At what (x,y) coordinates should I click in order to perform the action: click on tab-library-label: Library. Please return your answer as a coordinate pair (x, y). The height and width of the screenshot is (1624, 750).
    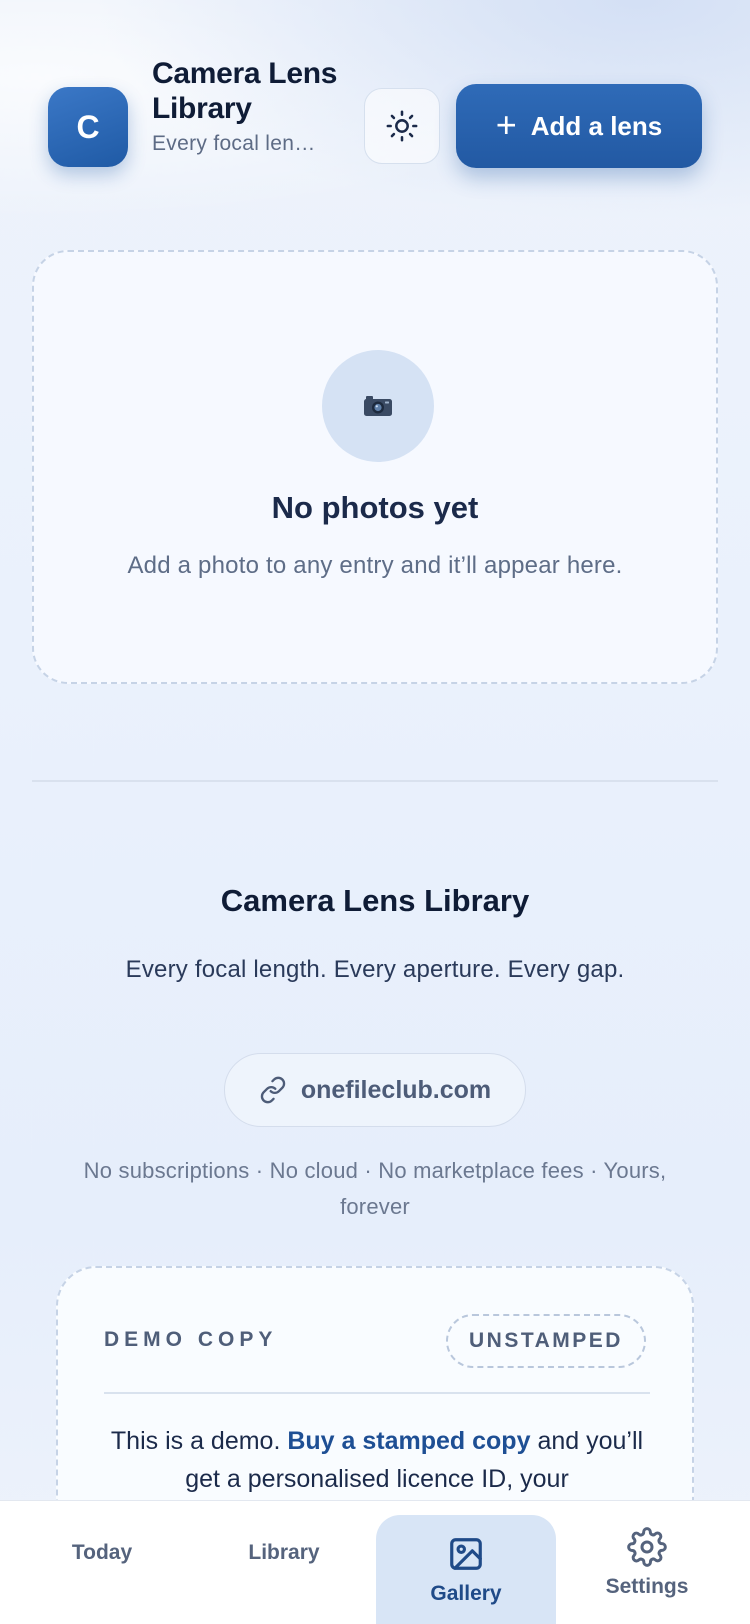
    Looking at the image, I should click on (284, 1552).